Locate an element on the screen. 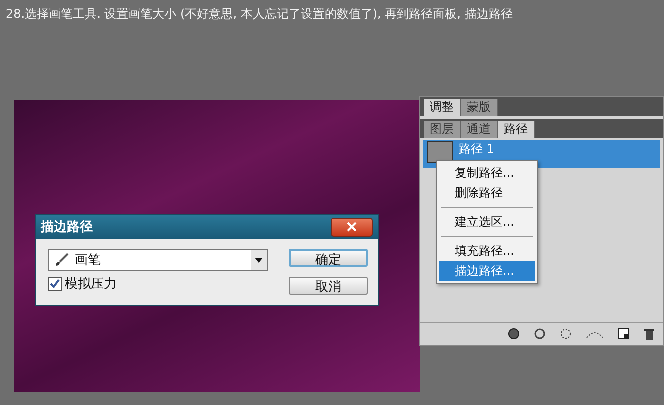  panel-tab: 路径 is located at coordinates (516, 129).